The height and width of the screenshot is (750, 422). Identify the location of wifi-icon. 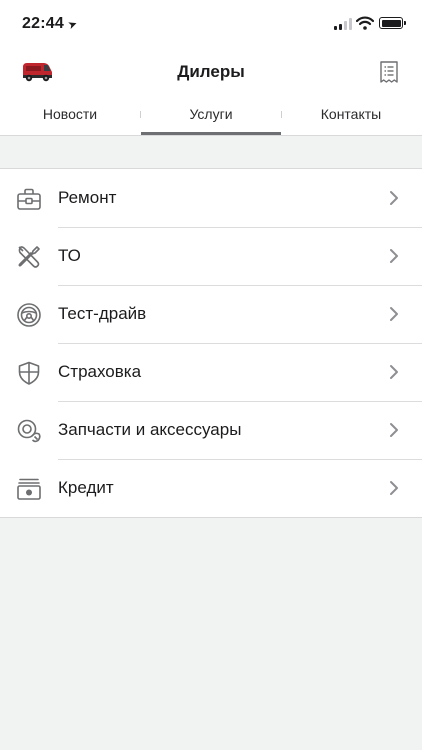
(365, 23).